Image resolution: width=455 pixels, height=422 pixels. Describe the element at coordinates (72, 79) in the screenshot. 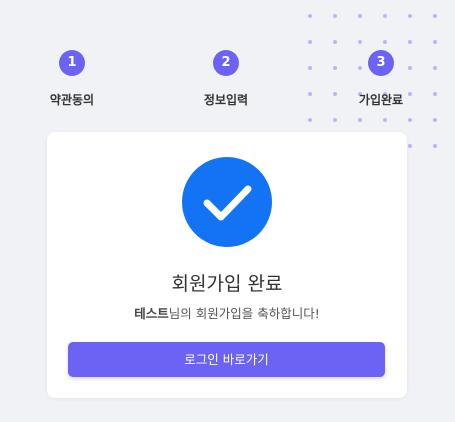

I see `step-terms: 1 약관동의` at that location.